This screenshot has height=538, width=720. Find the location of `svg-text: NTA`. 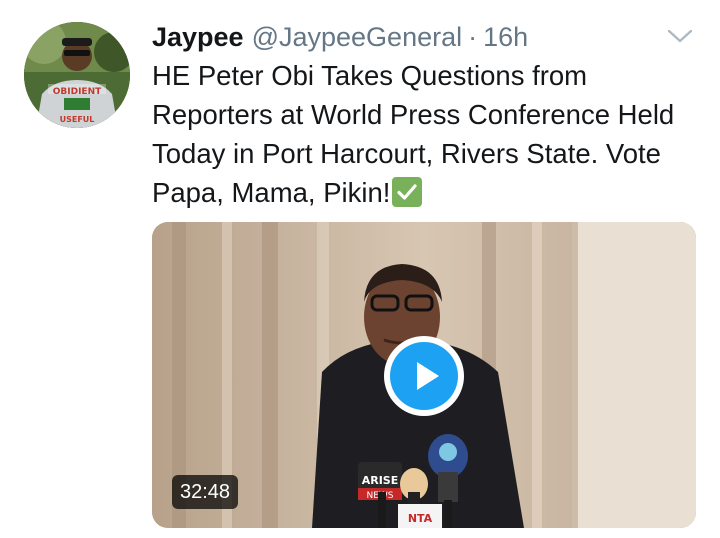

svg-text: NTA is located at coordinates (420, 518).